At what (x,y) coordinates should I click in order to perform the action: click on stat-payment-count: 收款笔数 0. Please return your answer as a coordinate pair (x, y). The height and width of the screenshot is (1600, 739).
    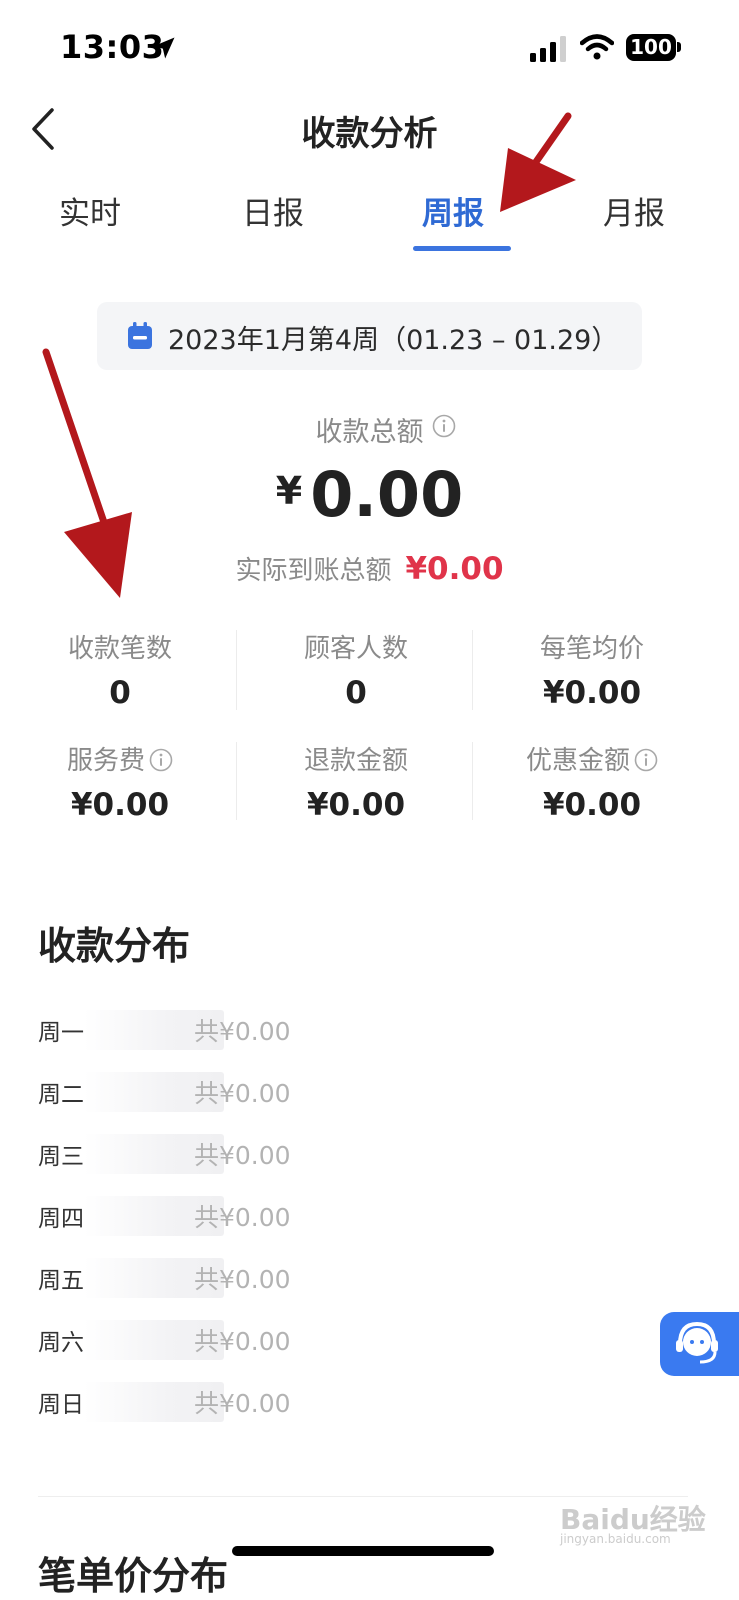
    Looking at the image, I should click on (120, 669).